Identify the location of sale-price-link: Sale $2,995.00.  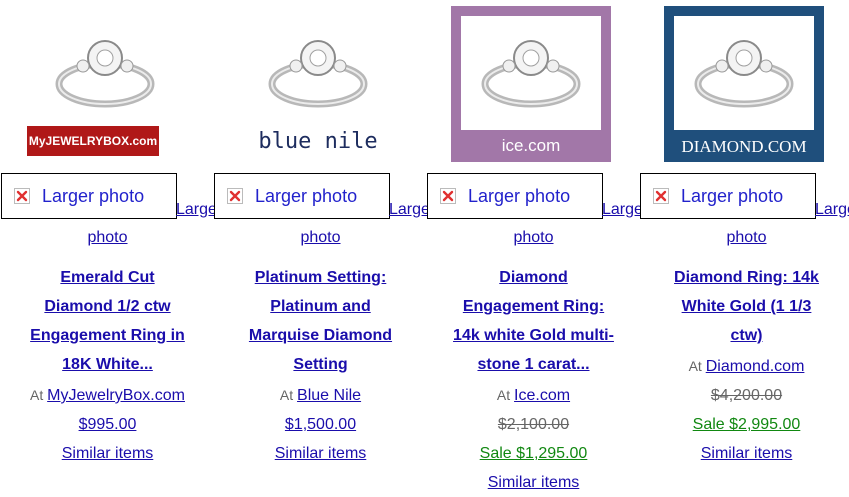
(744, 424).